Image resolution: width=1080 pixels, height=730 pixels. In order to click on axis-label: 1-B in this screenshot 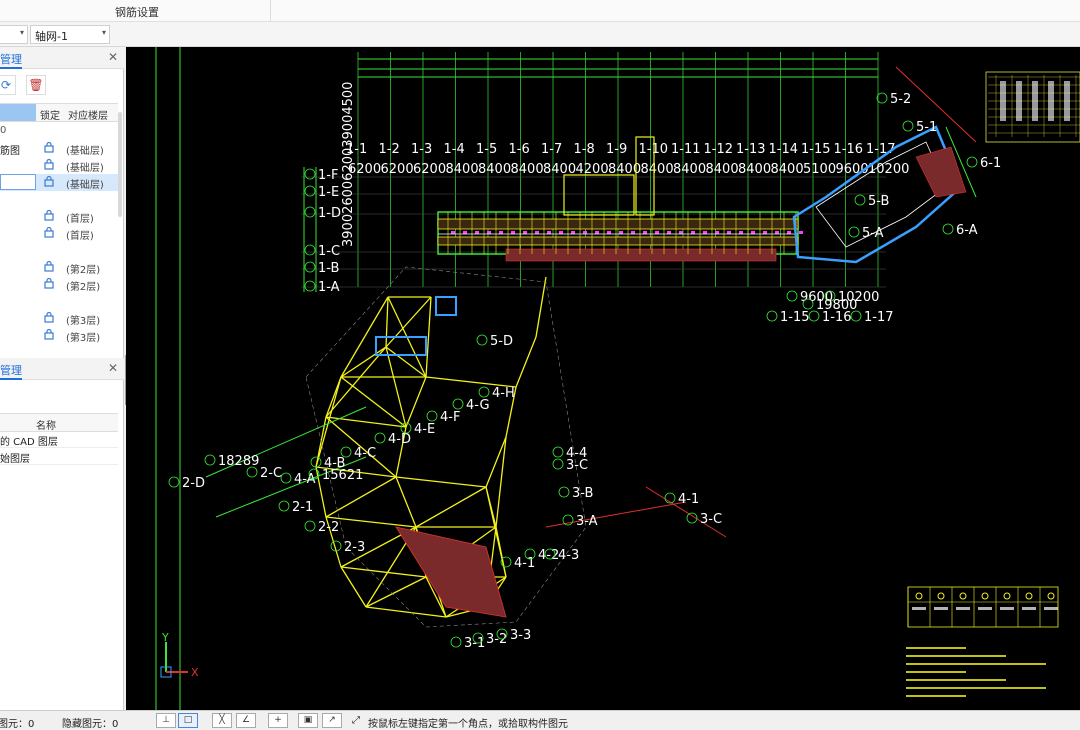, I will do `click(328, 268)`.